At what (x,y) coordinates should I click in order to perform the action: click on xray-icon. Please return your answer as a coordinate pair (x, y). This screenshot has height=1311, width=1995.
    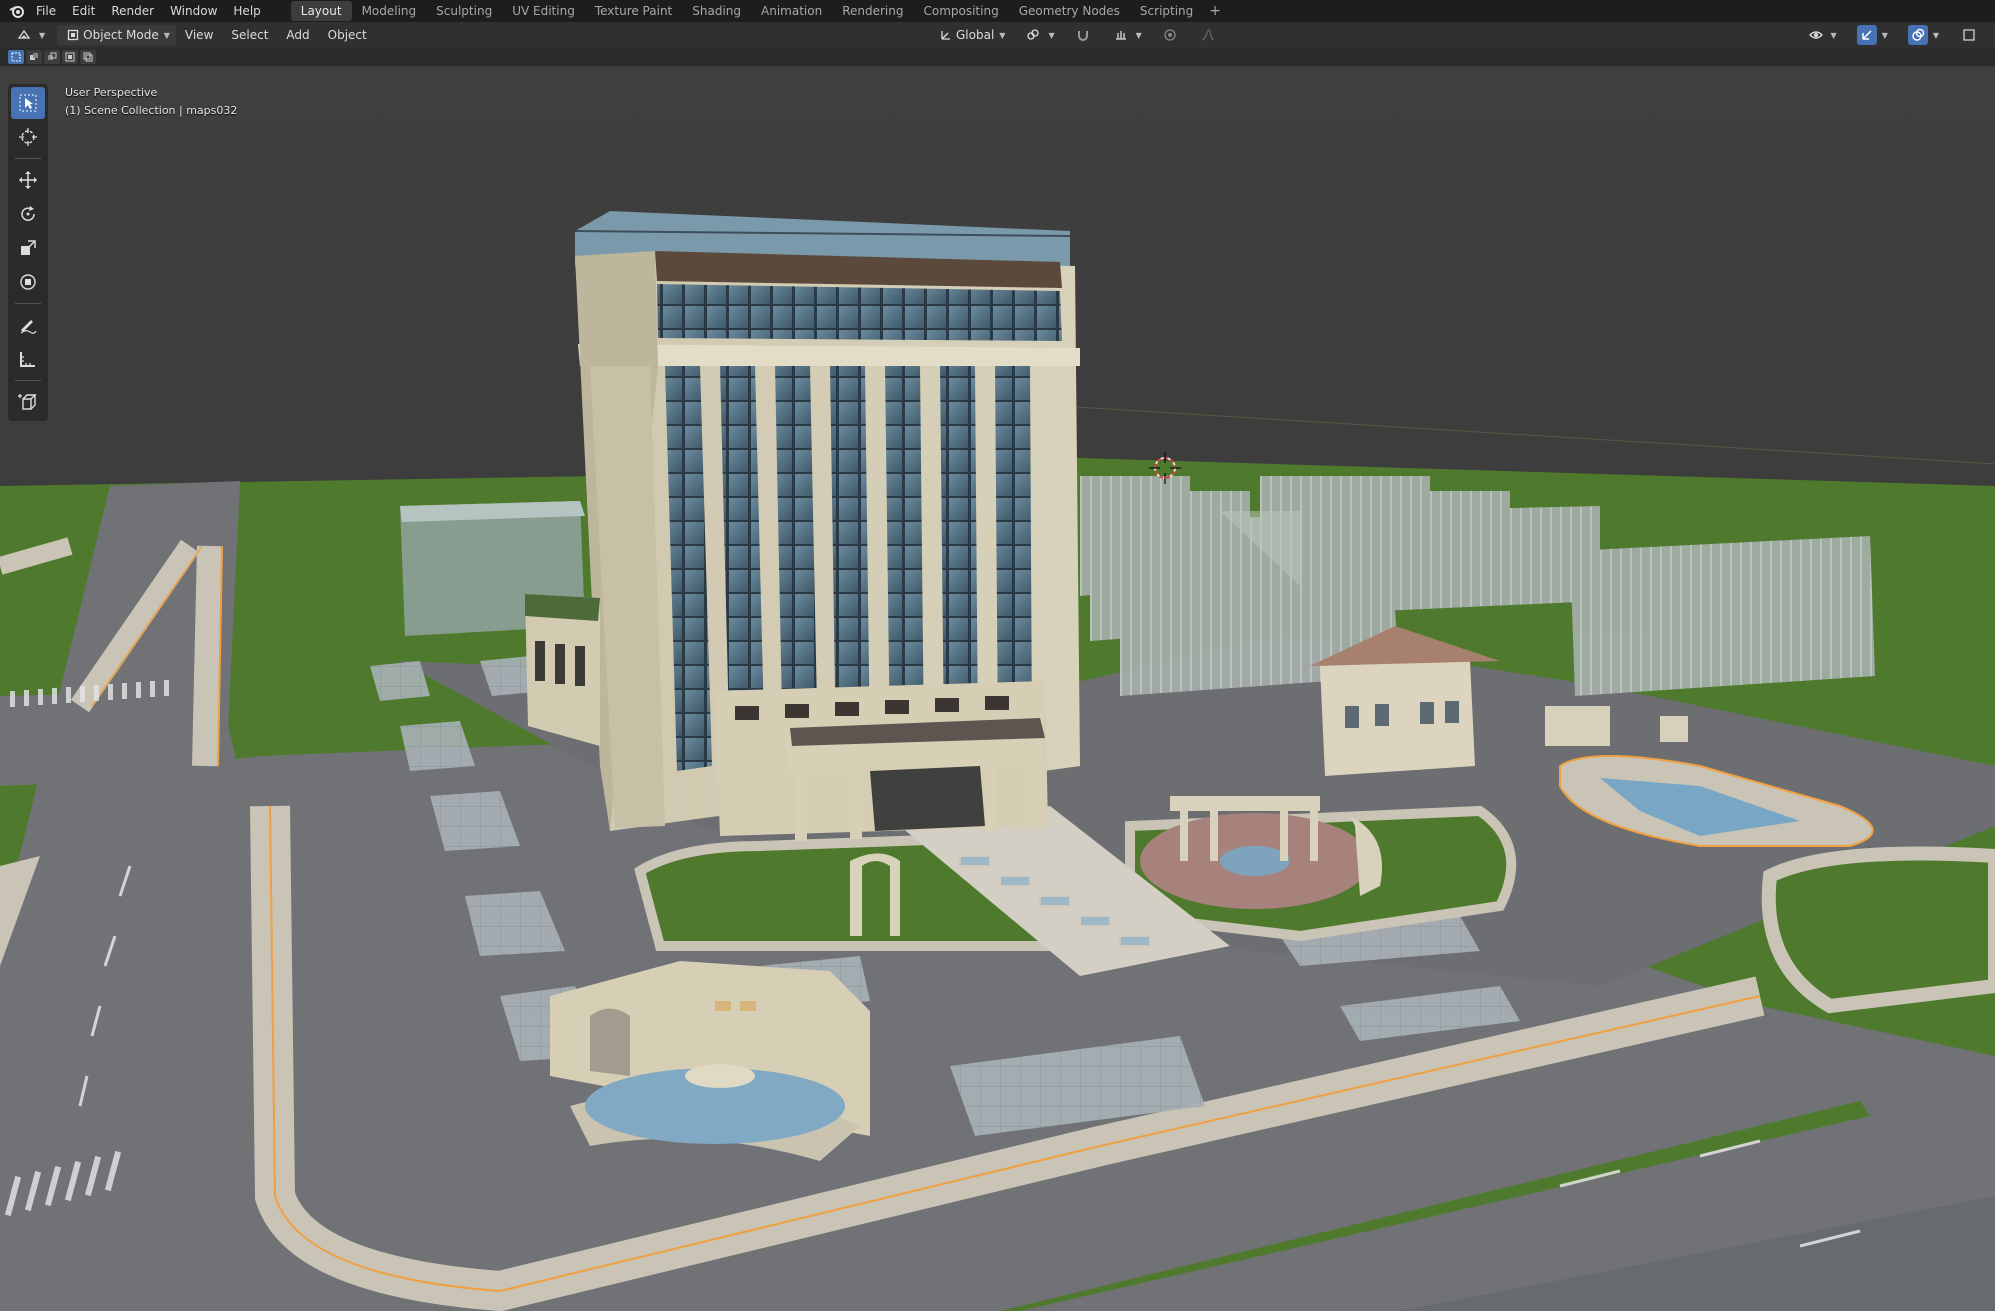
    Looking at the image, I should click on (1969, 35).